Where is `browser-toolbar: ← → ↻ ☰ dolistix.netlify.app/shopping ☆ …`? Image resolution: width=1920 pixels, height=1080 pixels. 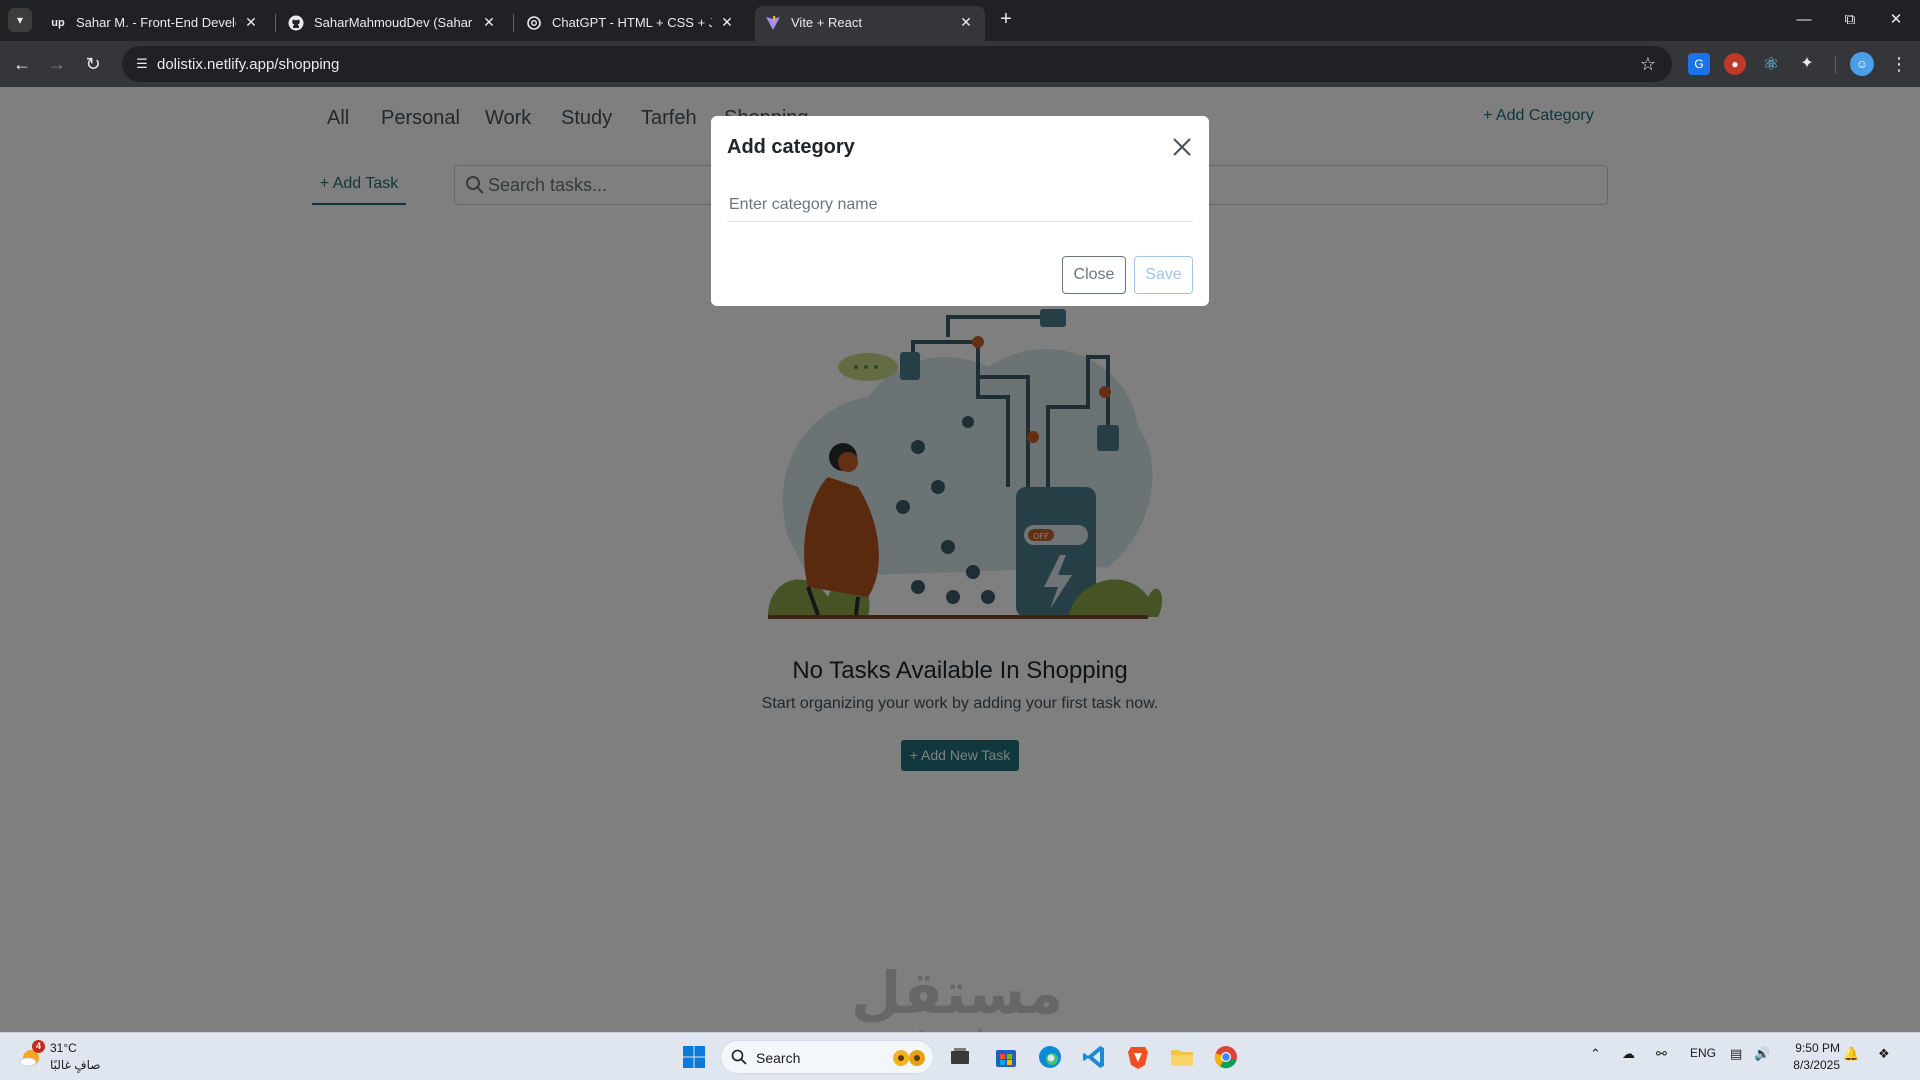 browser-toolbar: ← → ↻ ☰ dolistix.netlify.app/shopping ☆ … is located at coordinates (960, 64).